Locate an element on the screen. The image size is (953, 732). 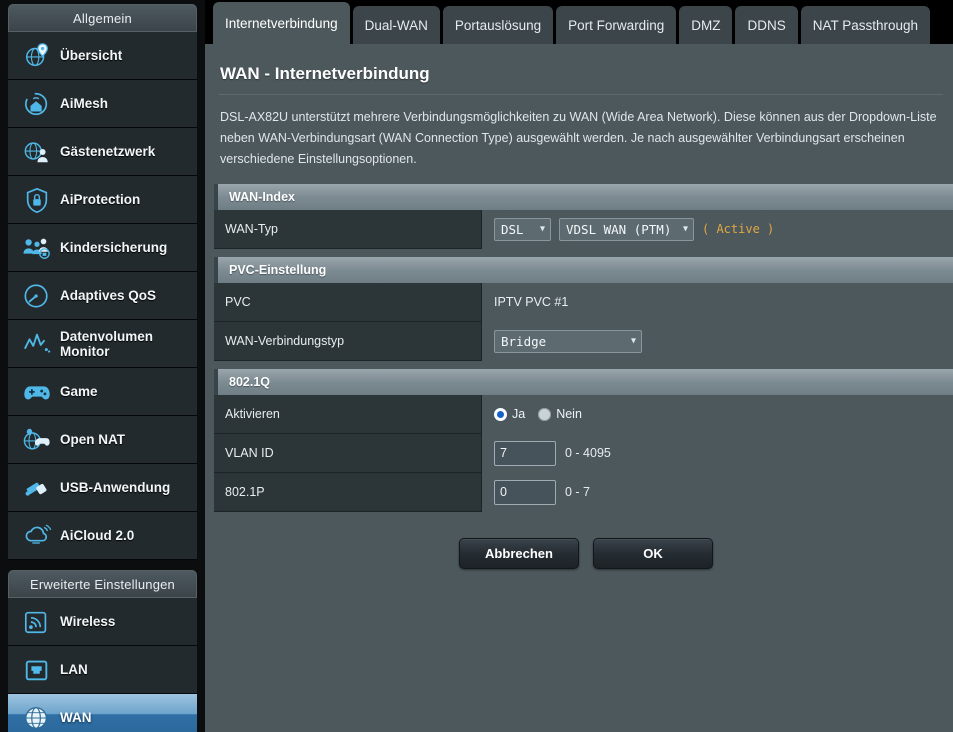
wan-mode-select: VDSL WAN (PTM) is located at coordinates (626, 229).